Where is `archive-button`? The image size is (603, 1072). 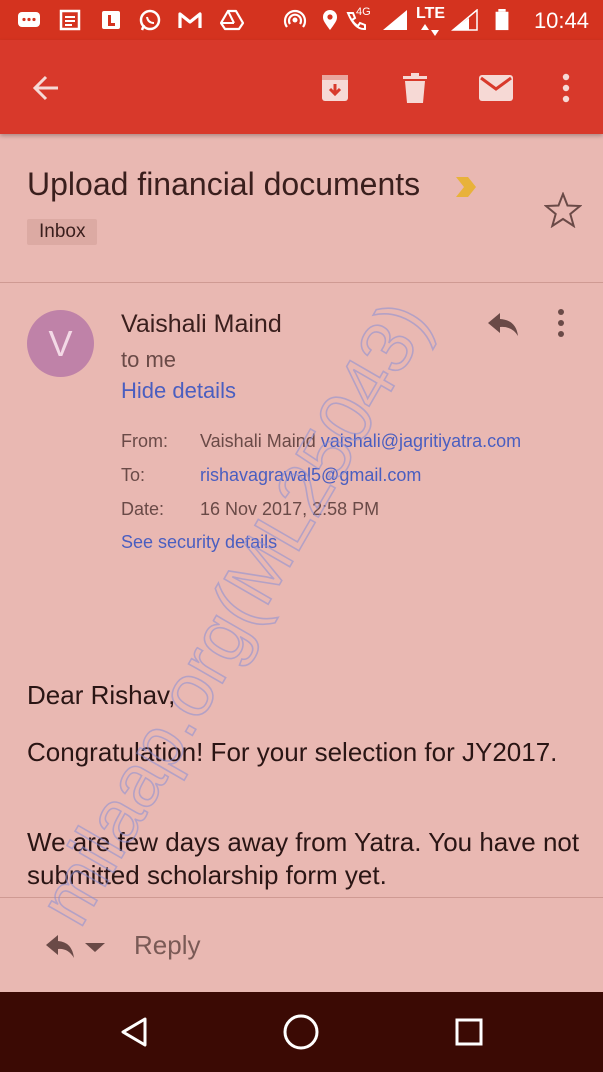
archive-button is located at coordinates (335, 88).